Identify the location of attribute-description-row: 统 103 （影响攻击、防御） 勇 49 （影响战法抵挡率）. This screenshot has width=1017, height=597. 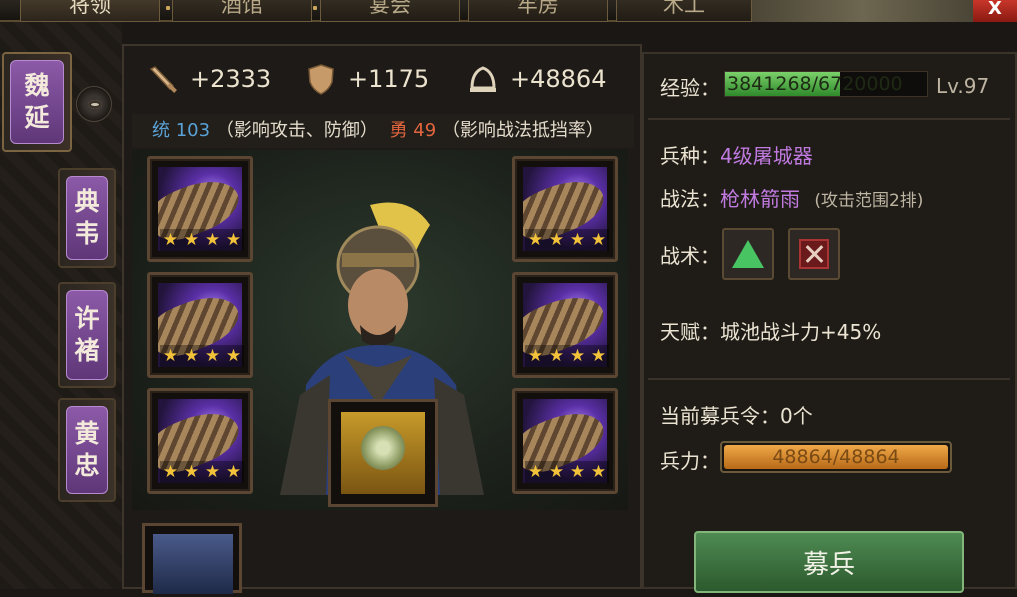
(383, 131).